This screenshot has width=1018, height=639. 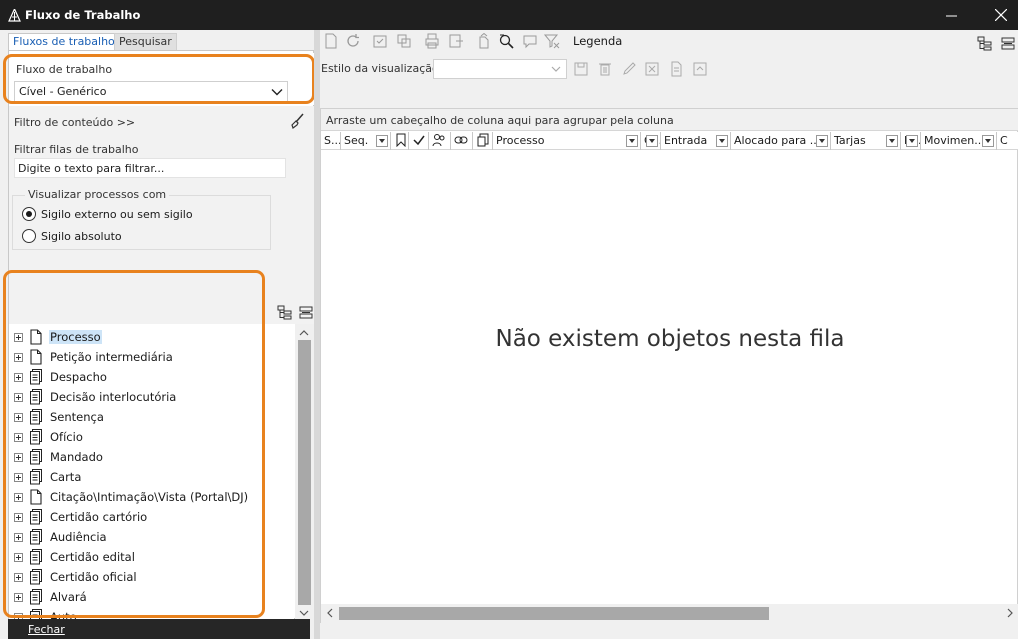 I want to click on legenda-button: Legenda, so click(x=597, y=41).